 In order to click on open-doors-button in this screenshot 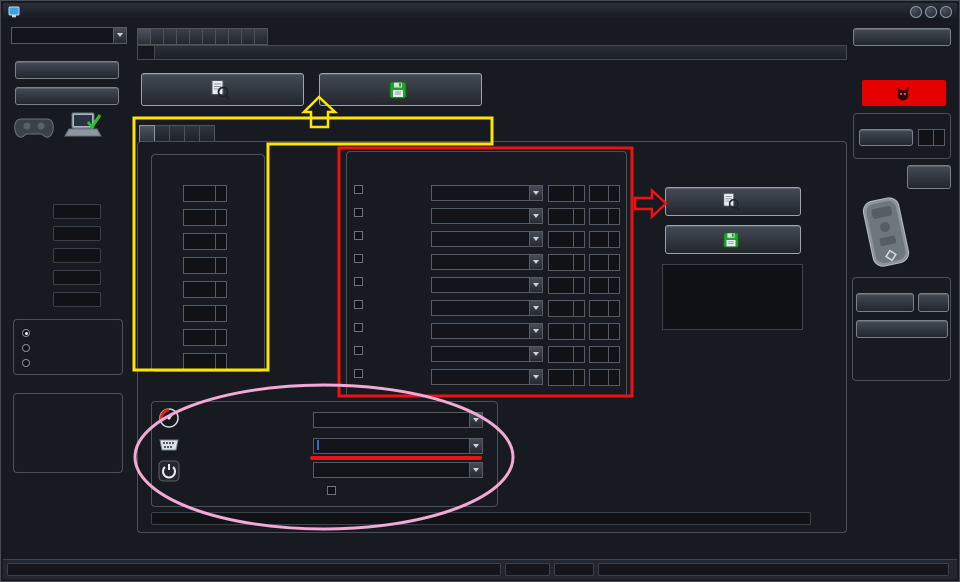, I will do `click(886, 137)`.